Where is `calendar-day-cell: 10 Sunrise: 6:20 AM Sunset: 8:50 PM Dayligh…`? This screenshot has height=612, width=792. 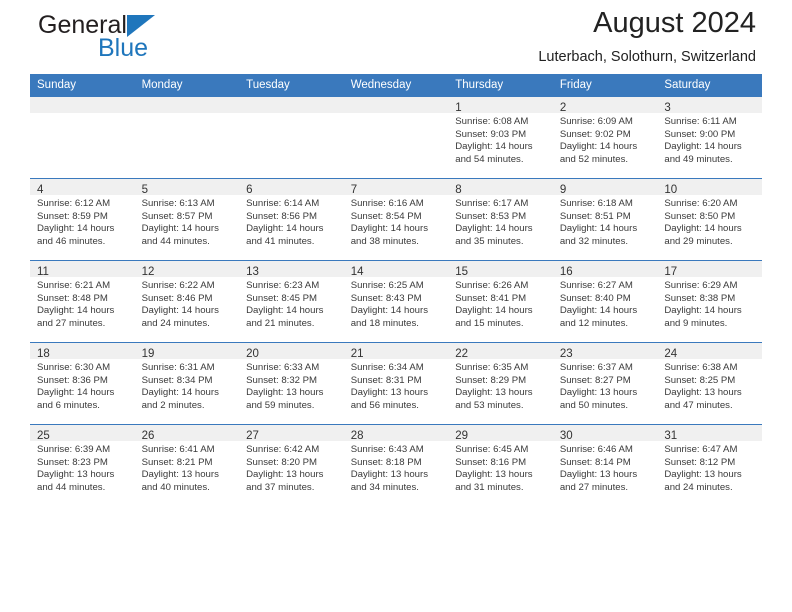
calendar-day-cell: 10 Sunrise: 6:20 AM Sunset: 8:50 PM Dayligh… is located at coordinates (709, 219).